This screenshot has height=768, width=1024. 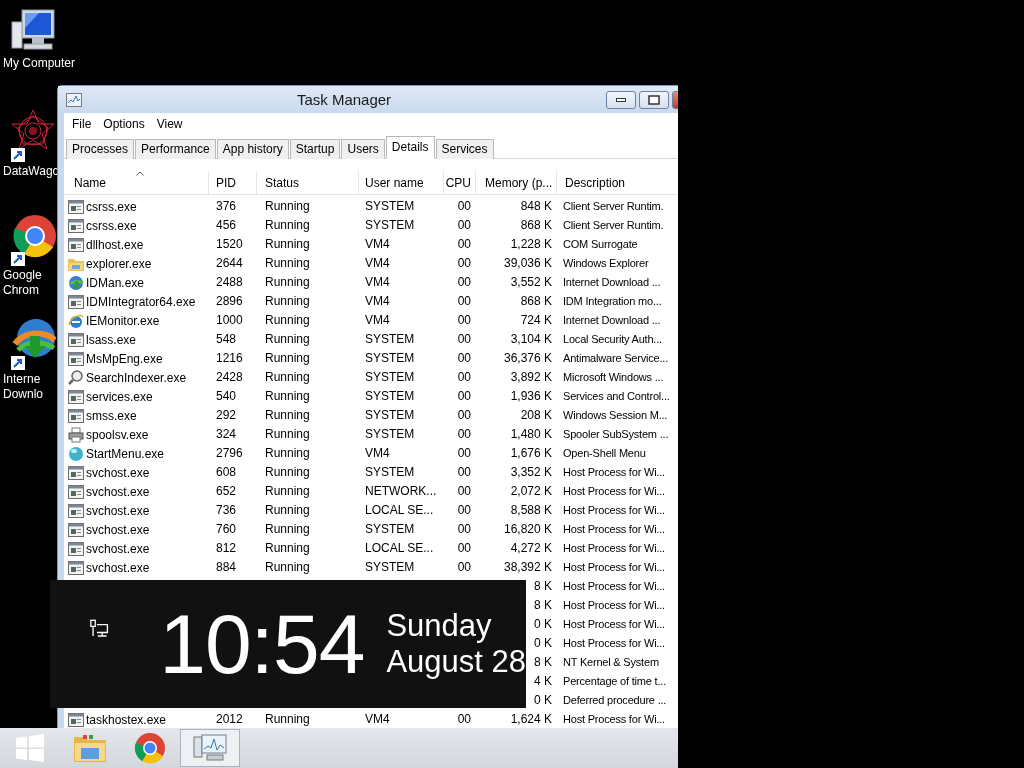 What do you see at coordinates (308, 182) in the screenshot?
I see `column-header: Status` at bounding box center [308, 182].